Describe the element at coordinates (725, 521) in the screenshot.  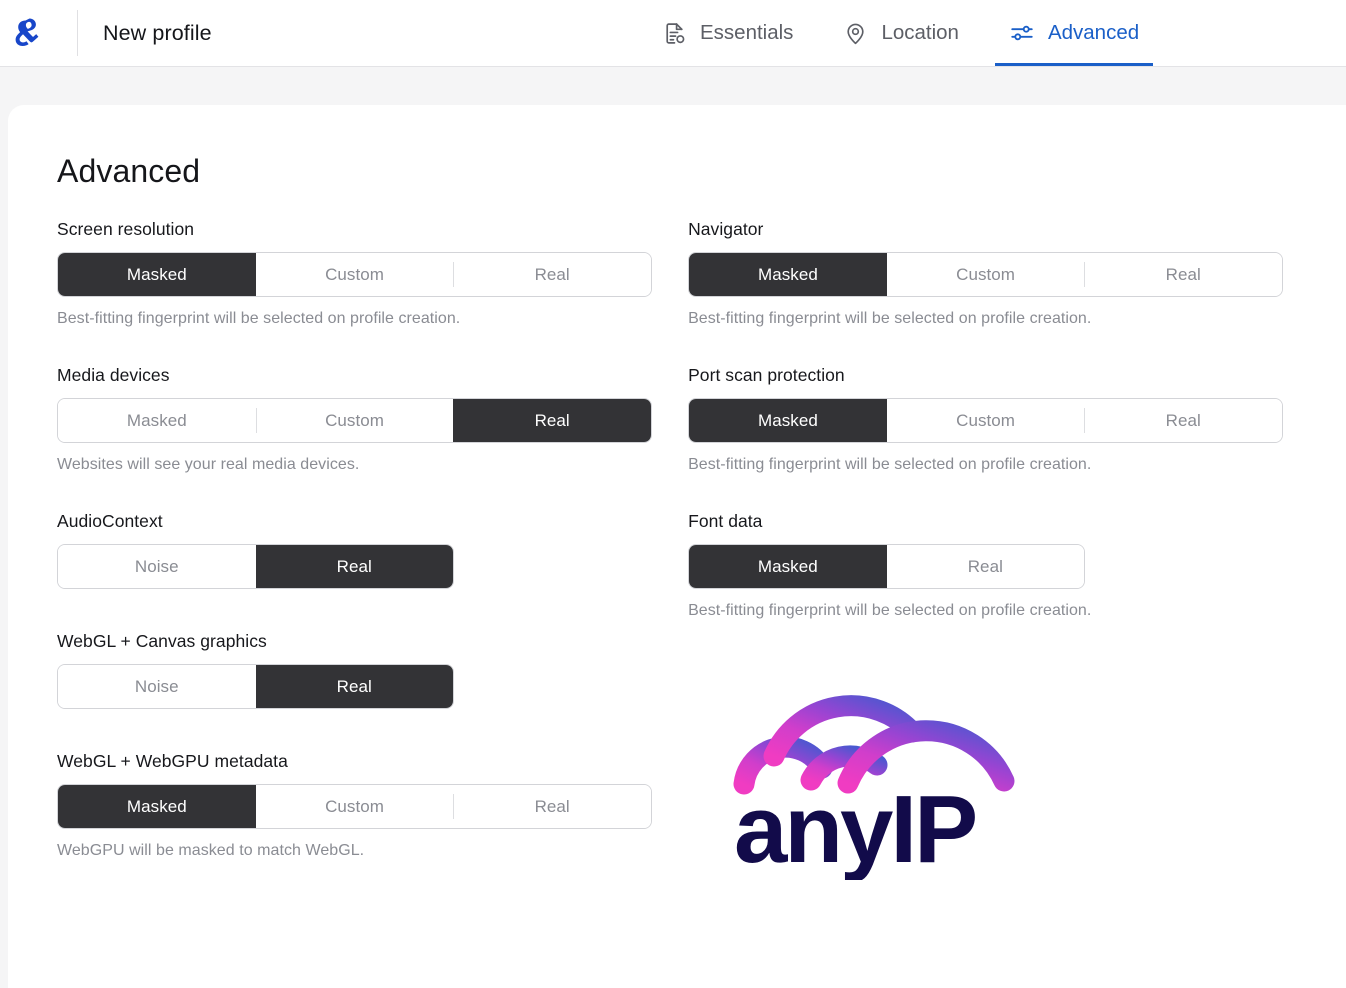
I see `field-label: Font data` at that location.